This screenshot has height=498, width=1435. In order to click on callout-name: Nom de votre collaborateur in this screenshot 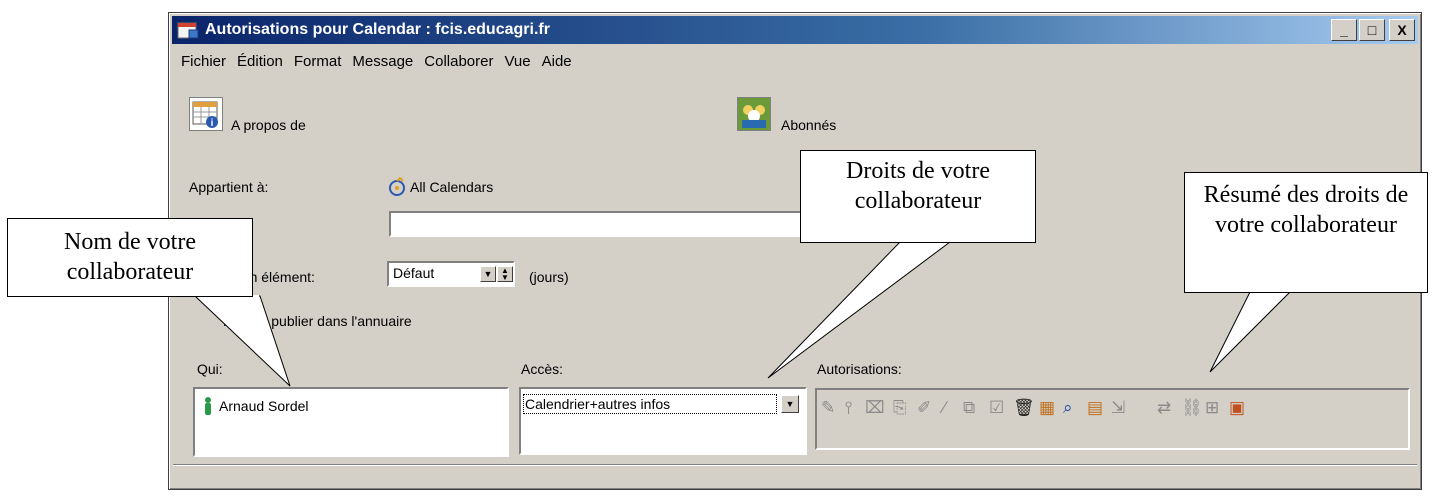, I will do `click(130, 257)`.